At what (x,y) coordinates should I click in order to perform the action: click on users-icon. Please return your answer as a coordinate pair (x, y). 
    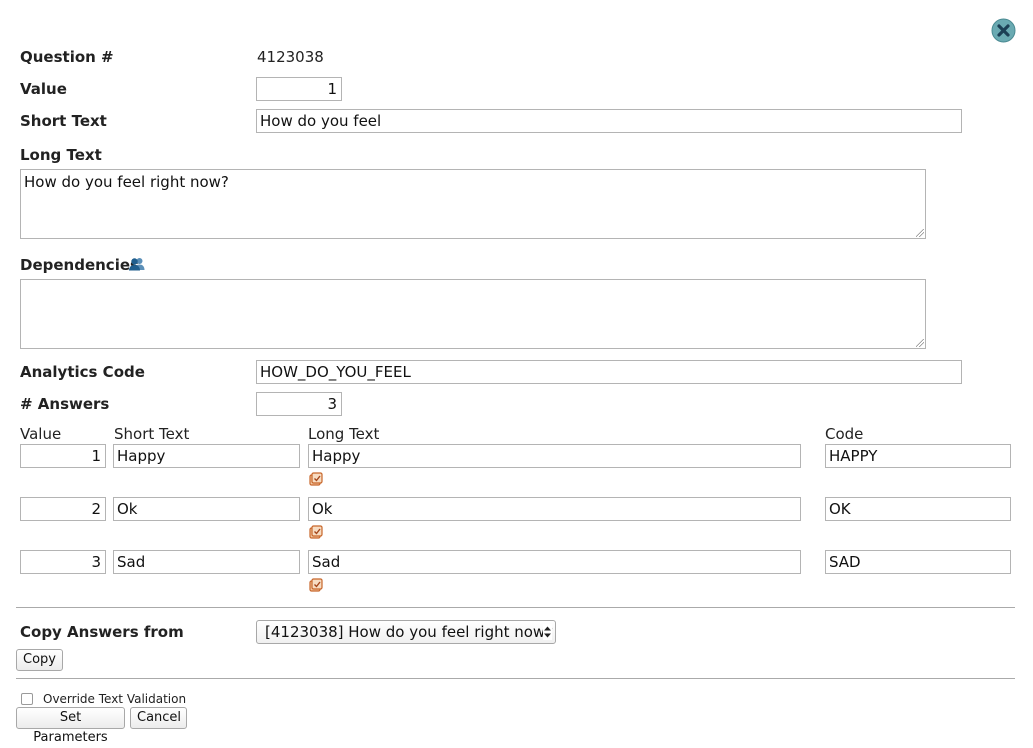
    Looking at the image, I should click on (137, 263).